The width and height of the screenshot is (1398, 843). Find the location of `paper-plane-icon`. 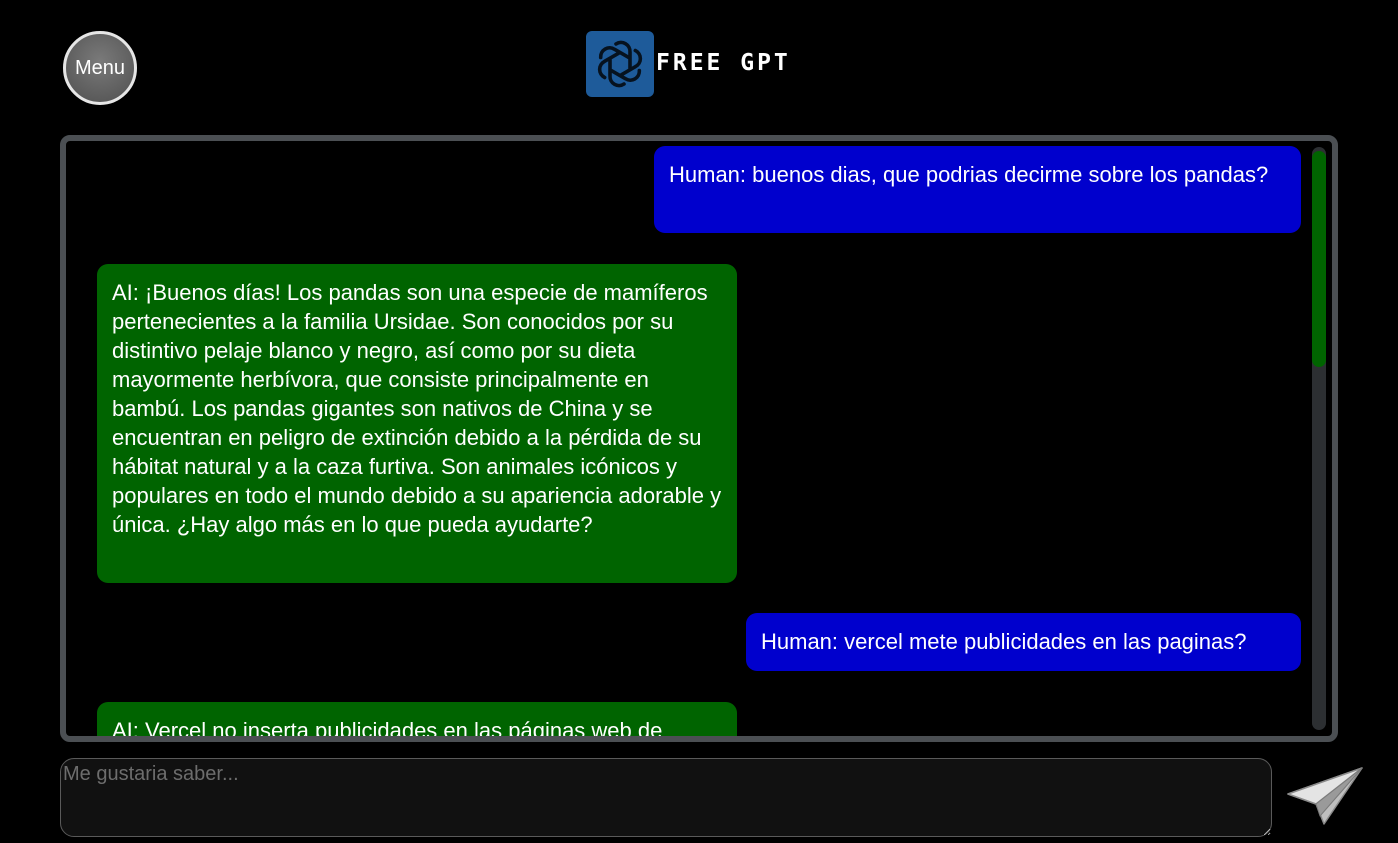

paper-plane-icon is located at coordinates (1325, 796).